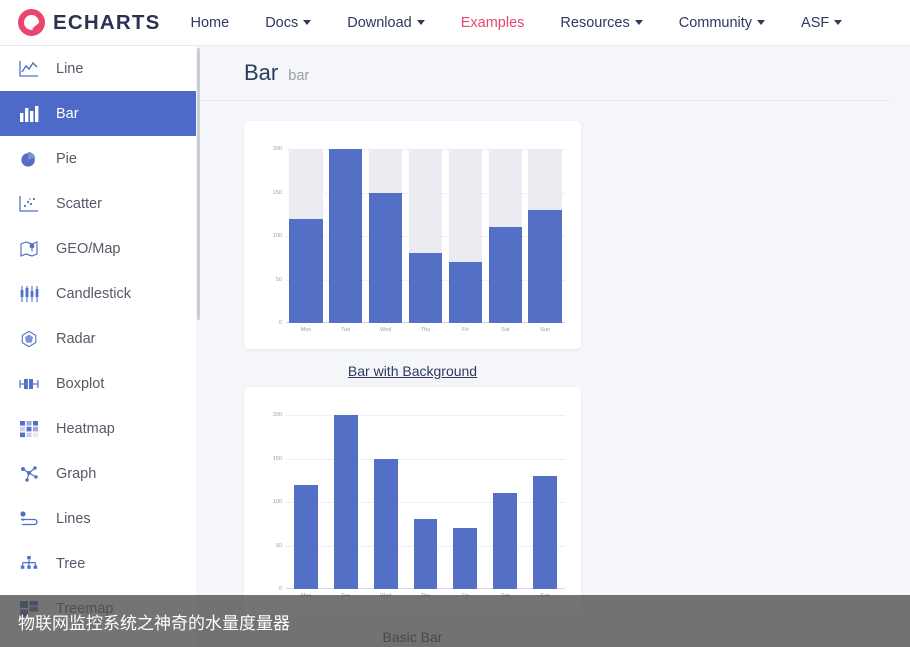  What do you see at coordinates (93, 293) in the screenshot?
I see `sidebar-item-label: Candlestick` at bounding box center [93, 293].